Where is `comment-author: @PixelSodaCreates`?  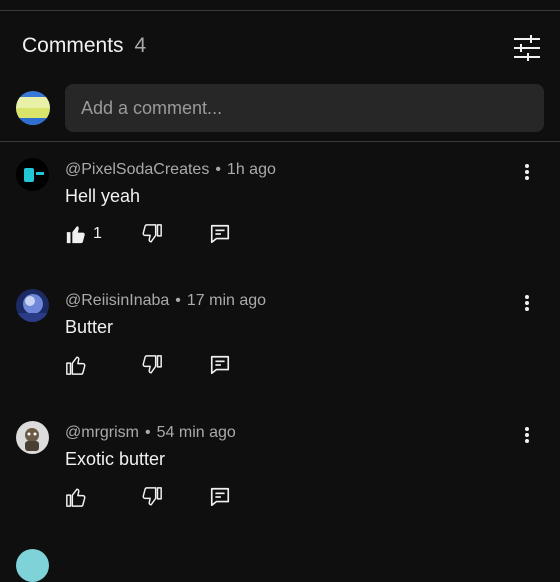 comment-author: @PixelSodaCreates is located at coordinates (137, 169).